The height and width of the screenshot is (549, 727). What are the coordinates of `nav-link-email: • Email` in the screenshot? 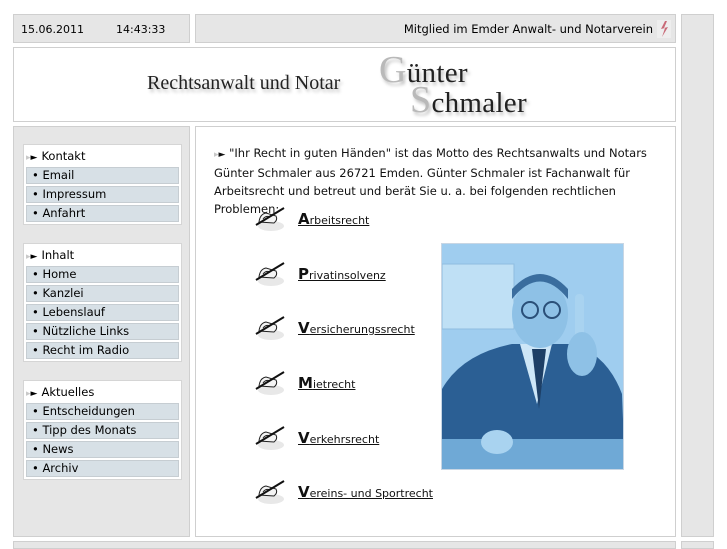 It's located at (102, 175).